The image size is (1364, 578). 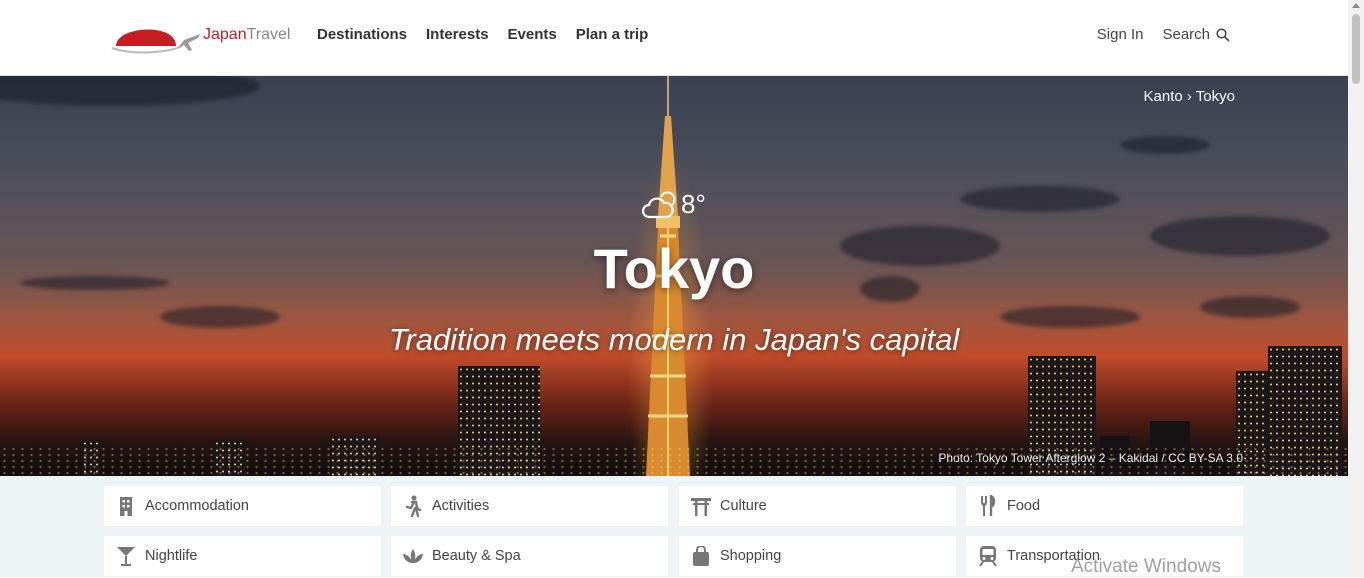 I want to click on walking-person-icon, so click(x=413, y=506).